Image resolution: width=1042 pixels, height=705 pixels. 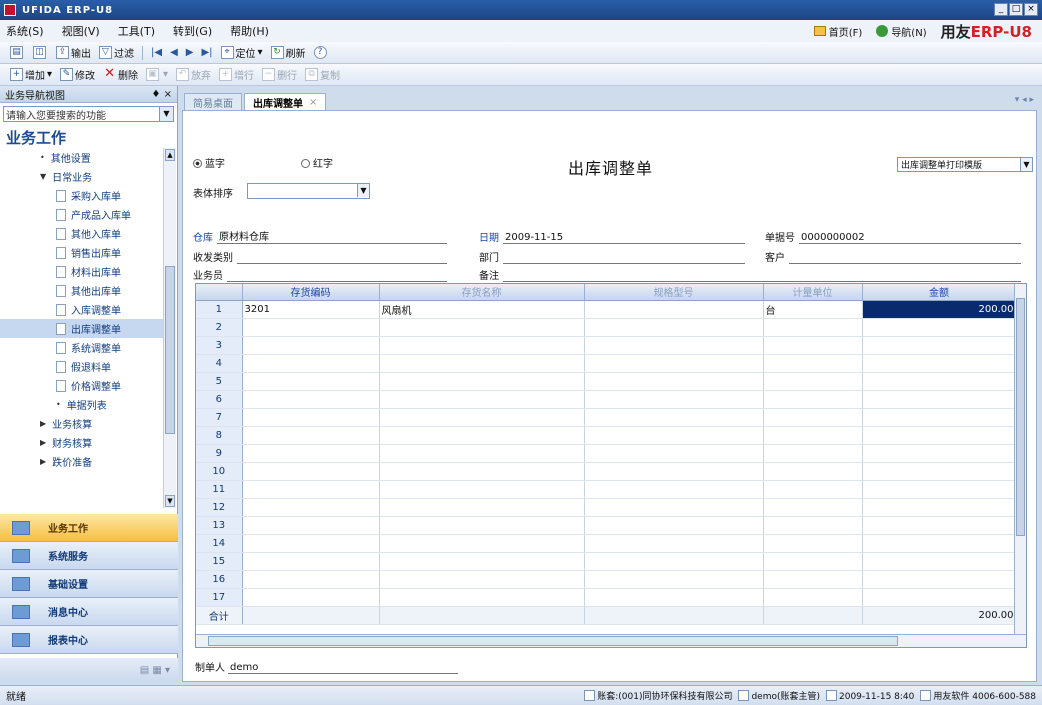 What do you see at coordinates (611, 640) in the screenshot?
I see `grid-horizontal-scrollbar` at bounding box center [611, 640].